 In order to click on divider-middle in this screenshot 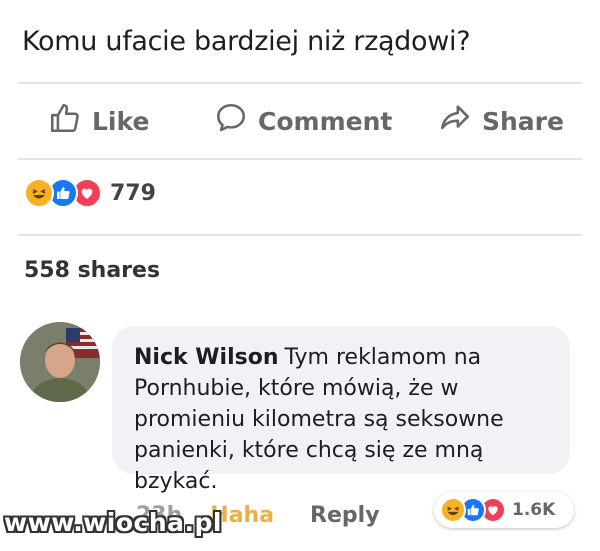, I will do `click(300, 159)`.